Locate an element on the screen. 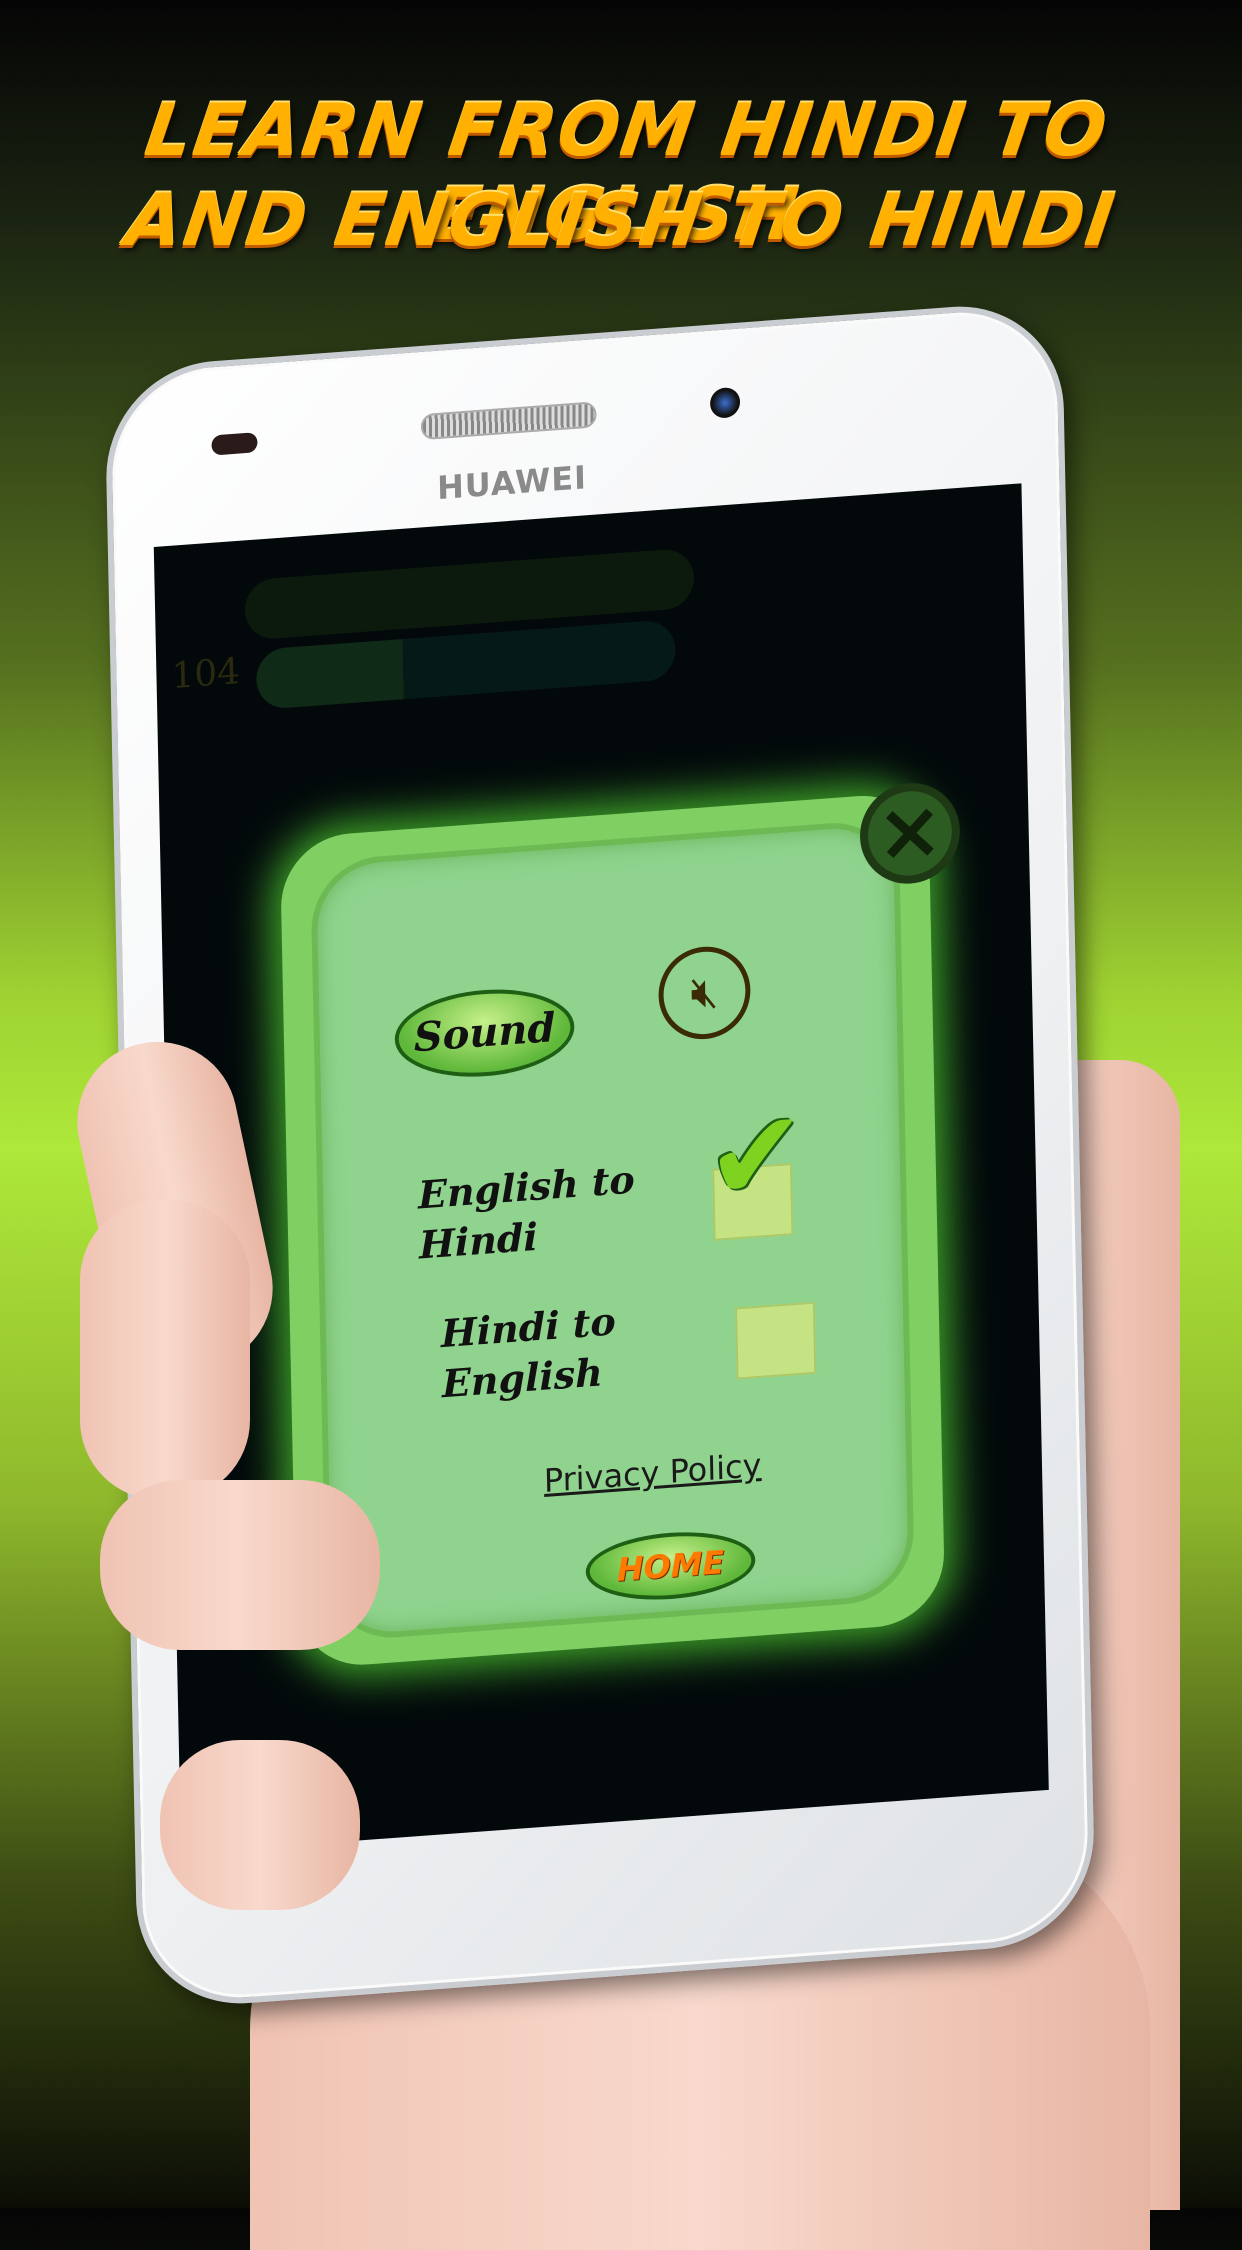  speaker-grille is located at coordinates (508, 421).